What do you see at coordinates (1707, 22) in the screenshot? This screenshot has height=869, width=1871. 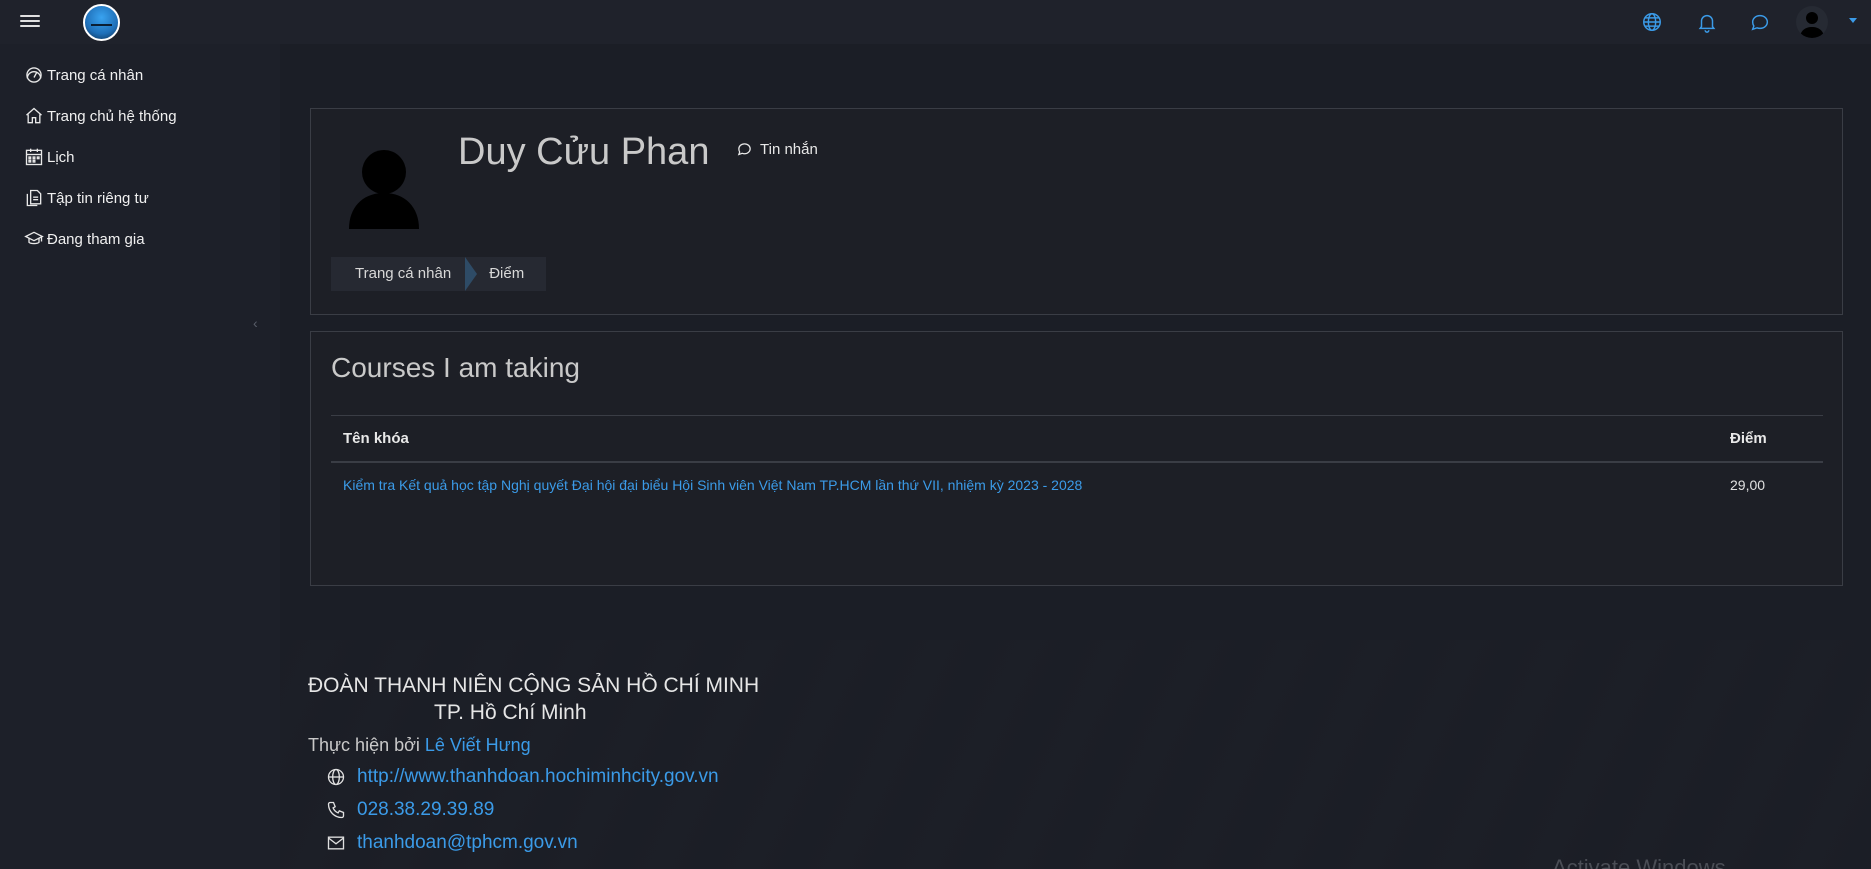 I see `bell-icon` at bounding box center [1707, 22].